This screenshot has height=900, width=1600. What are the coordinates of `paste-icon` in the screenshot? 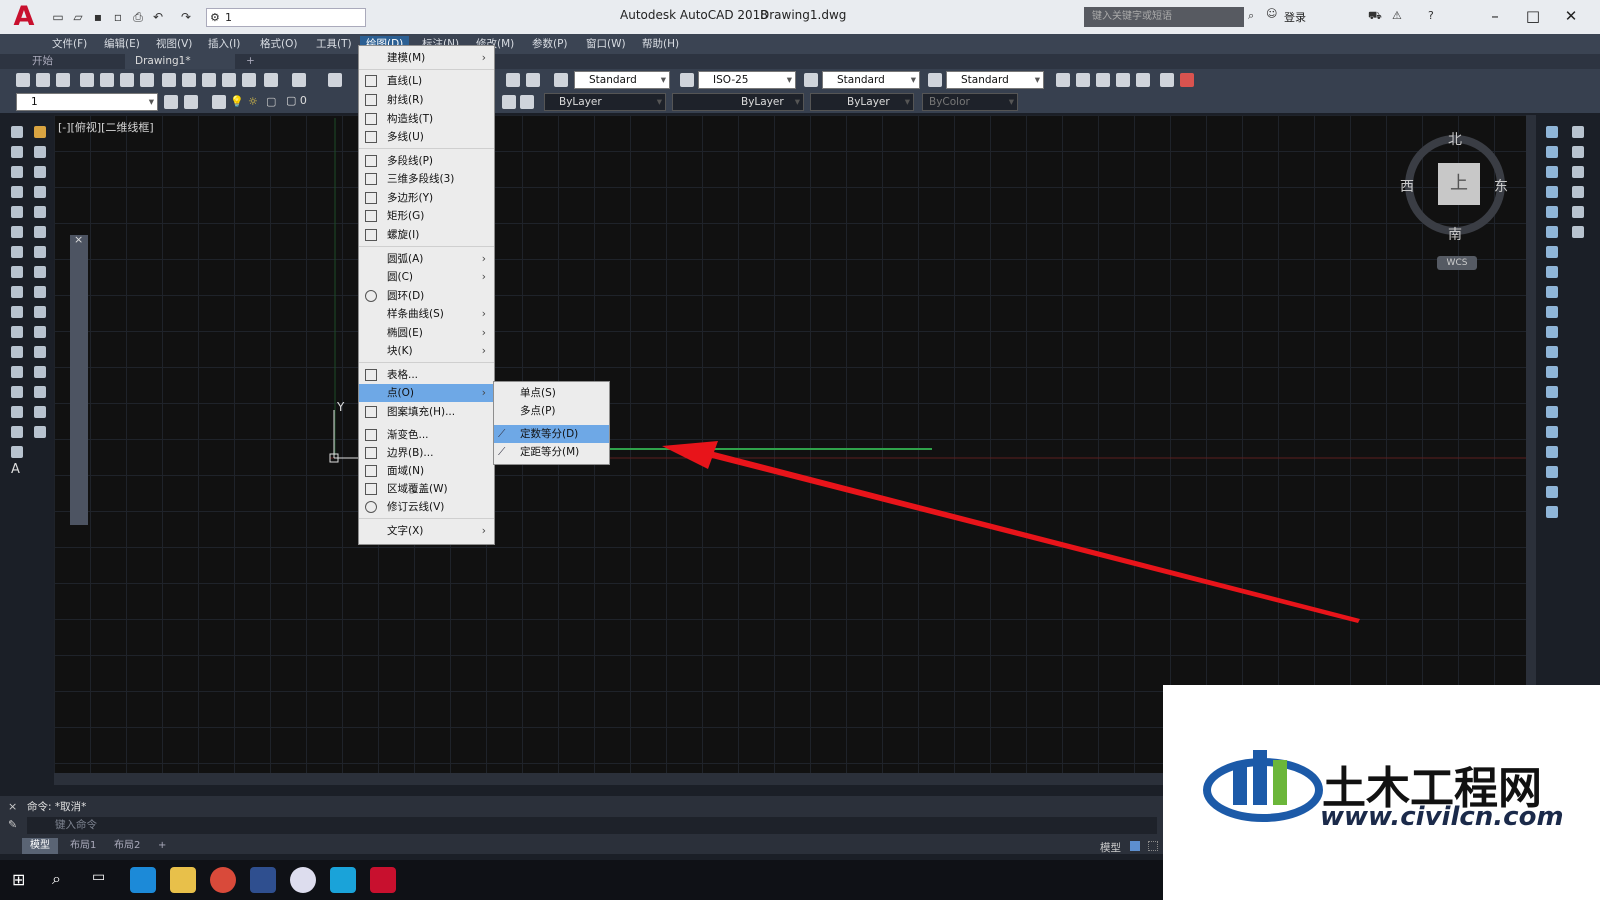 It's located at (209, 80).